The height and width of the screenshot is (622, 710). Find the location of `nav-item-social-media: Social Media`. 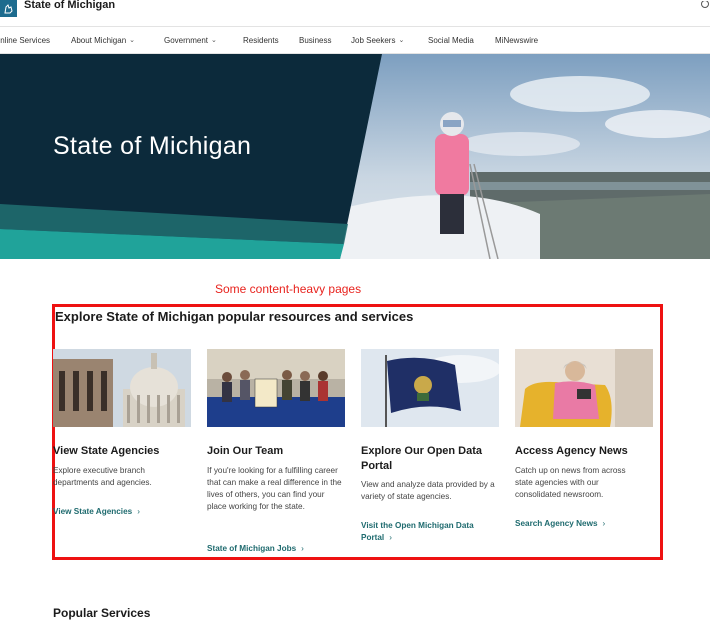

nav-item-social-media: Social Media is located at coordinates (451, 41).